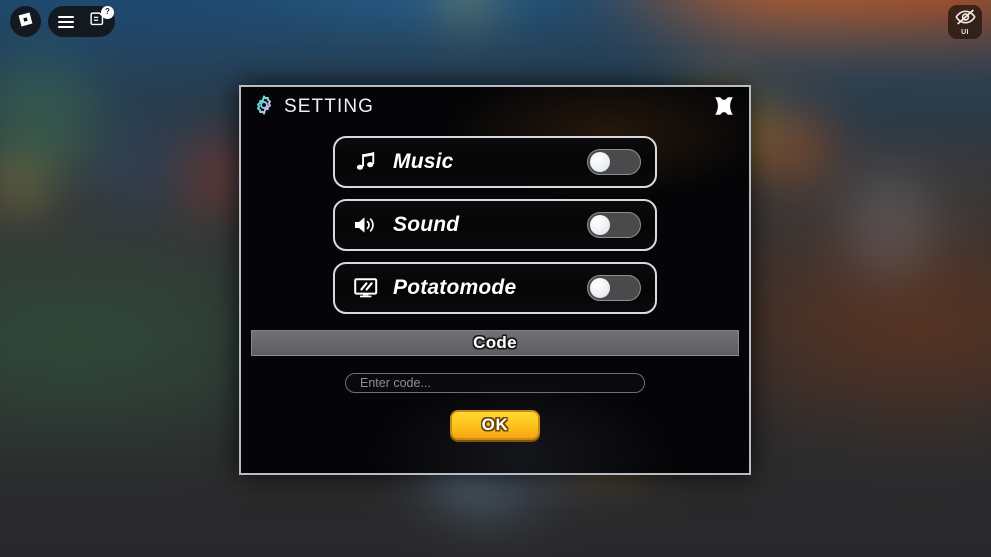 The width and height of the screenshot is (991, 557). I want to click on close-button, so click(724, 108).